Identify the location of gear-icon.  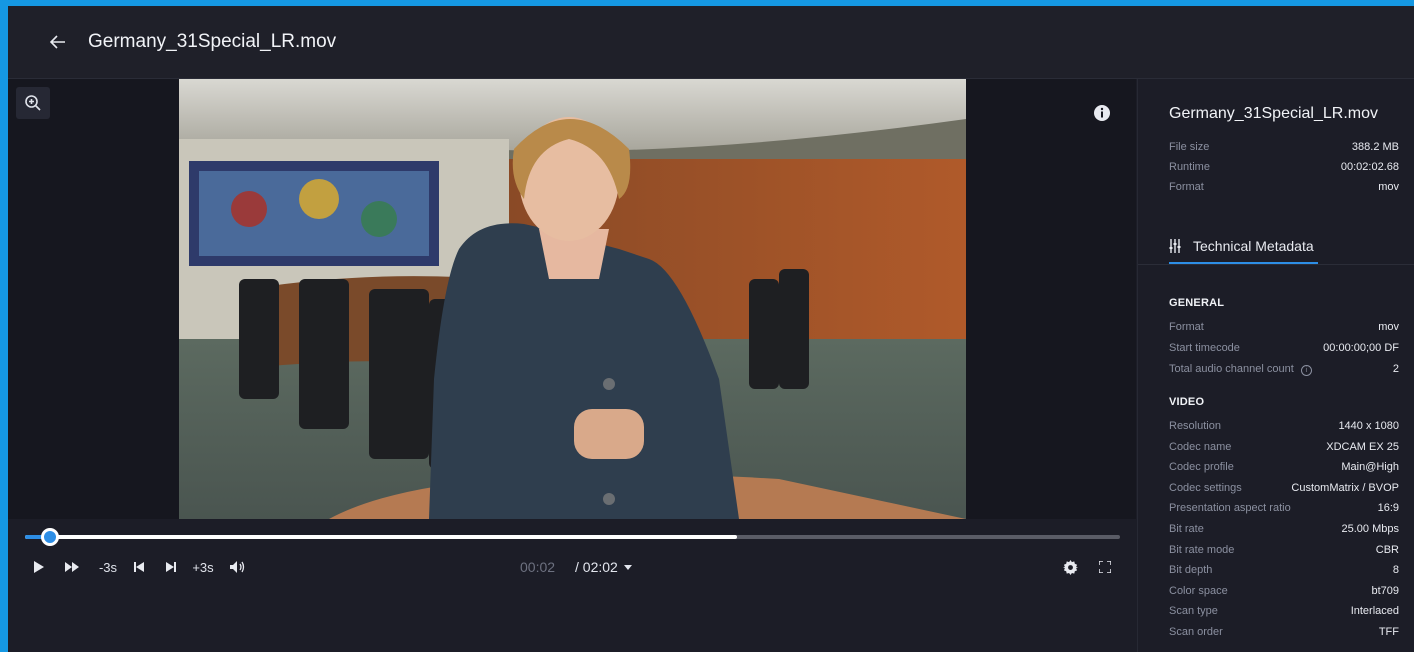
(1070, 567).